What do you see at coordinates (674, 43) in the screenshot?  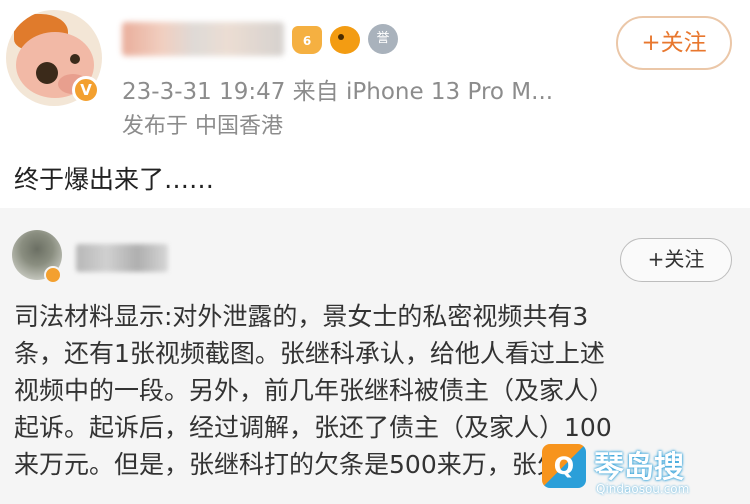 I see `follow-button: +关注` at bounding box center [674, 43].